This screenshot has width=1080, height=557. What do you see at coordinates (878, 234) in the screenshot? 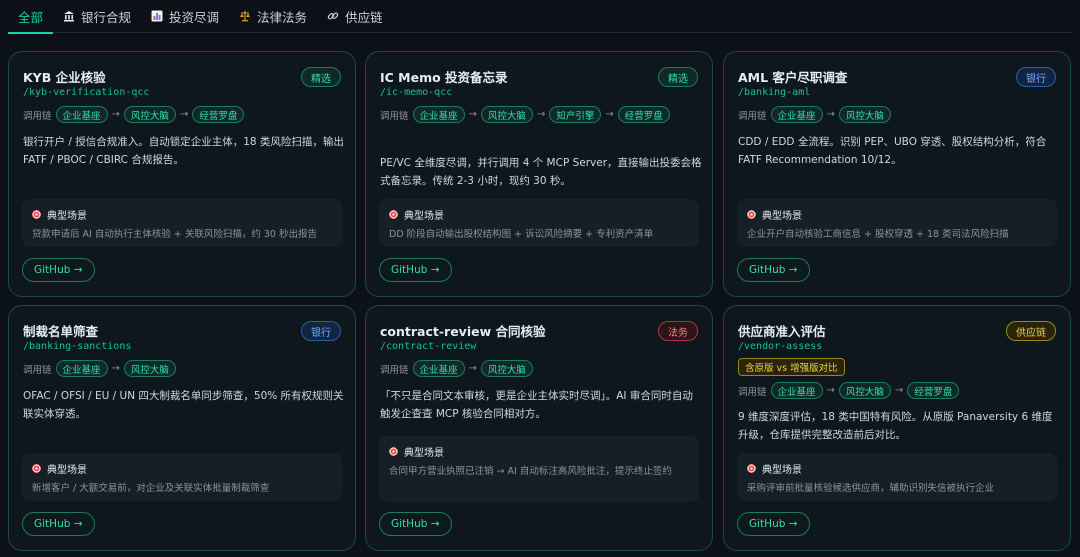
I see `scenario-text: 企业开户自动核验工商信息 + 股权穿透 + 18 类司法风险扫描` at bounding box center [878, 234].